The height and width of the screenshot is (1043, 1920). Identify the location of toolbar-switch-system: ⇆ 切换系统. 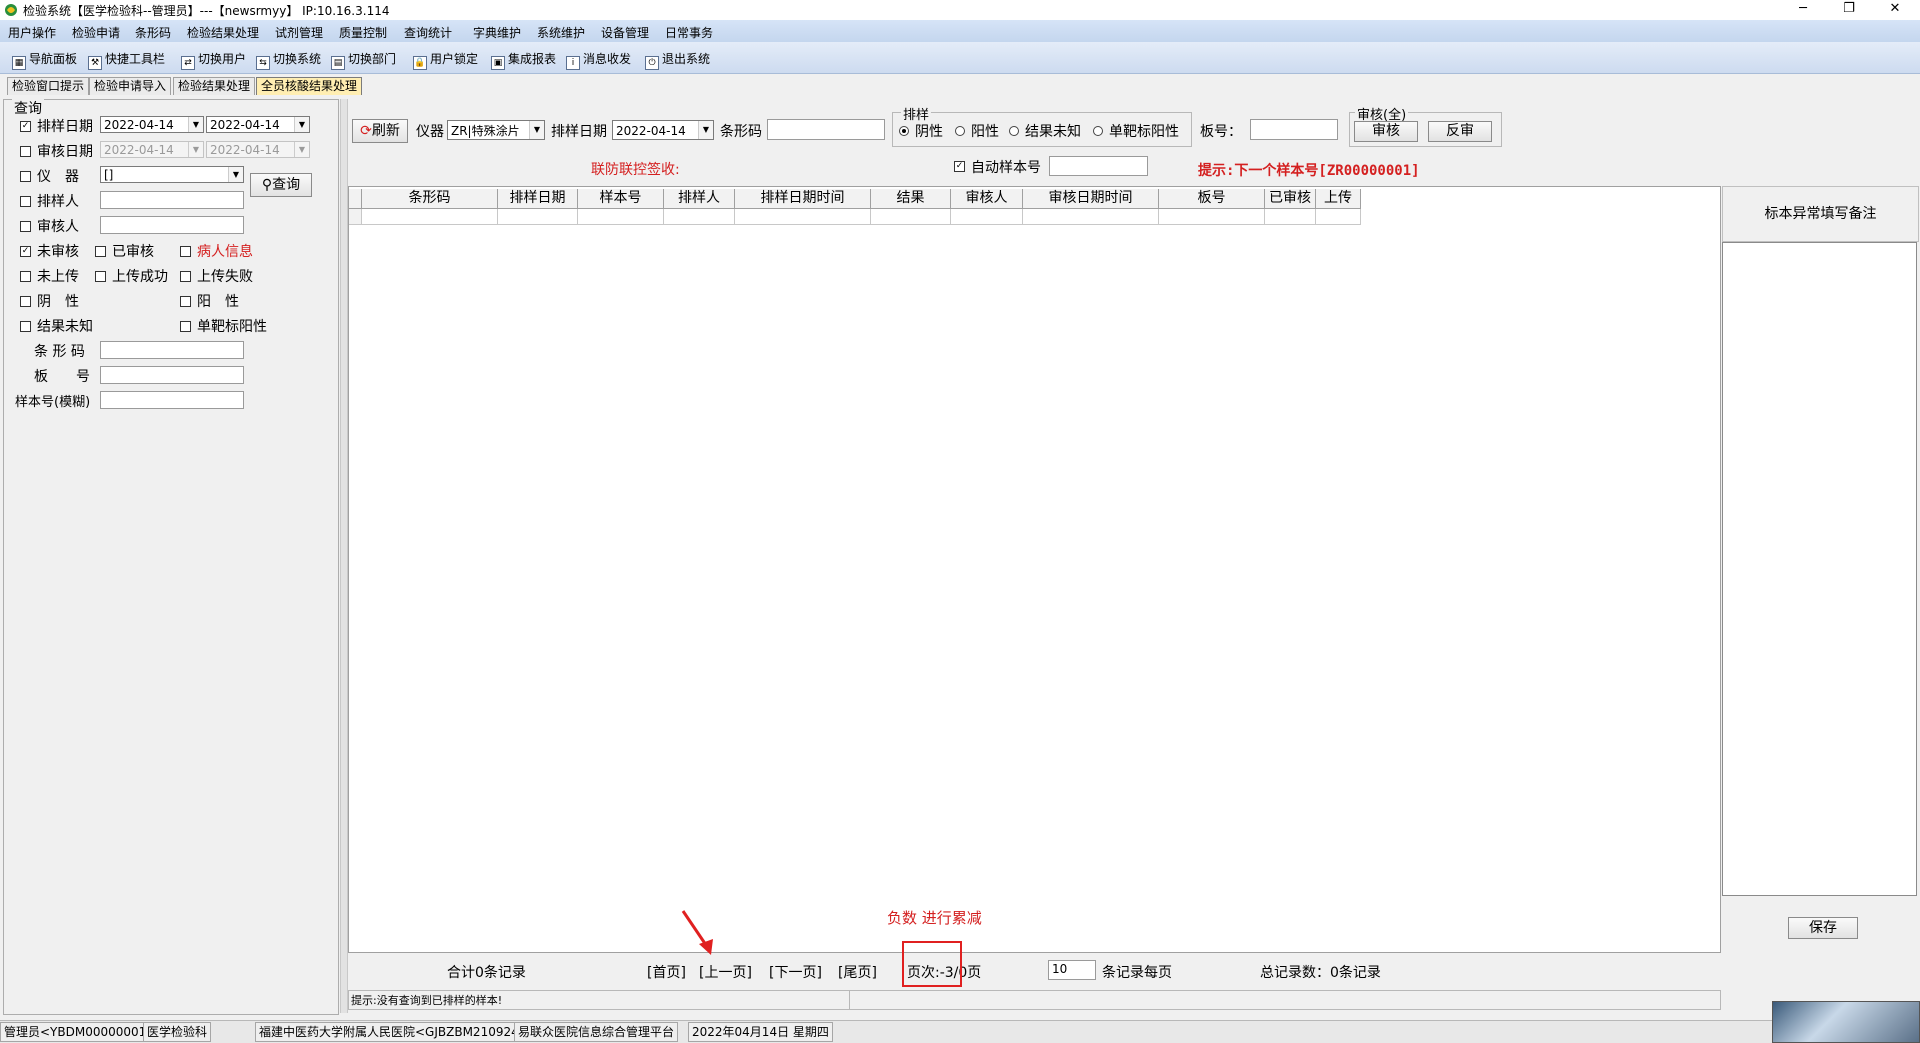
(288, 60).